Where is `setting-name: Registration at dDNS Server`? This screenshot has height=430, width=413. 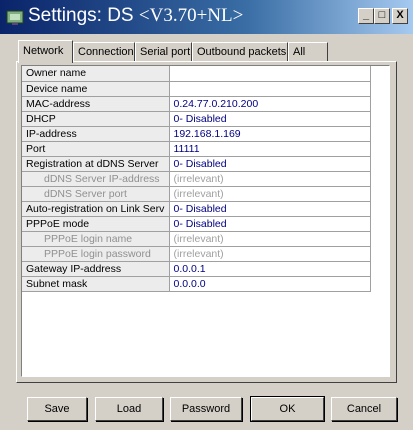 setting-name: Registration at dDNS Server is located at coordinates (96, 164).